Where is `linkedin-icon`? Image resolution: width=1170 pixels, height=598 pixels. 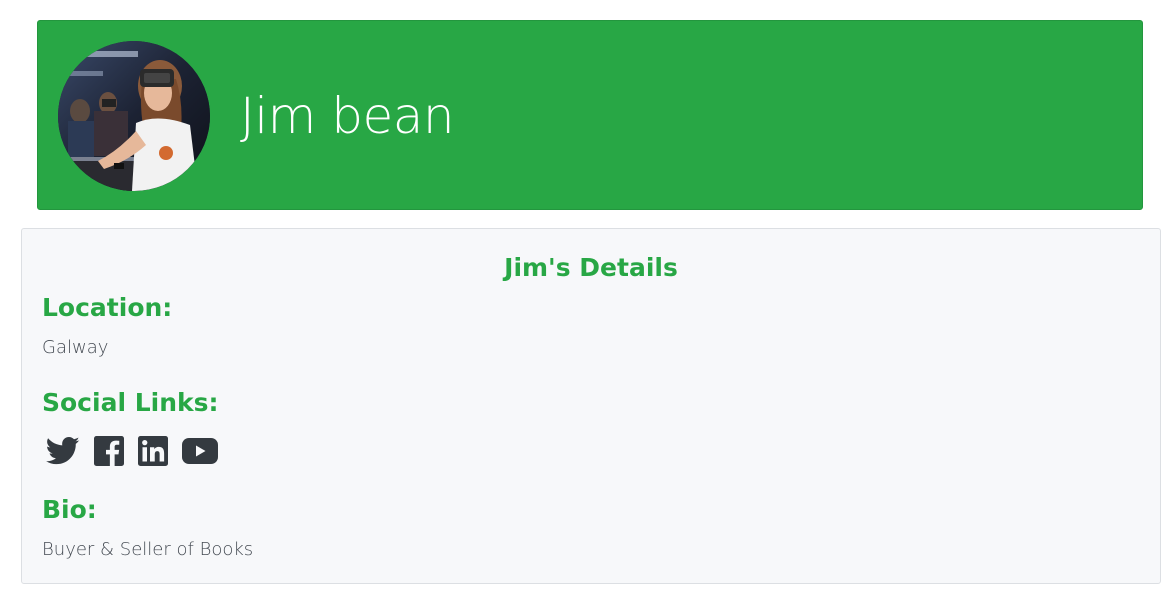
linkedin-icon is located at coordinates (153, 451).